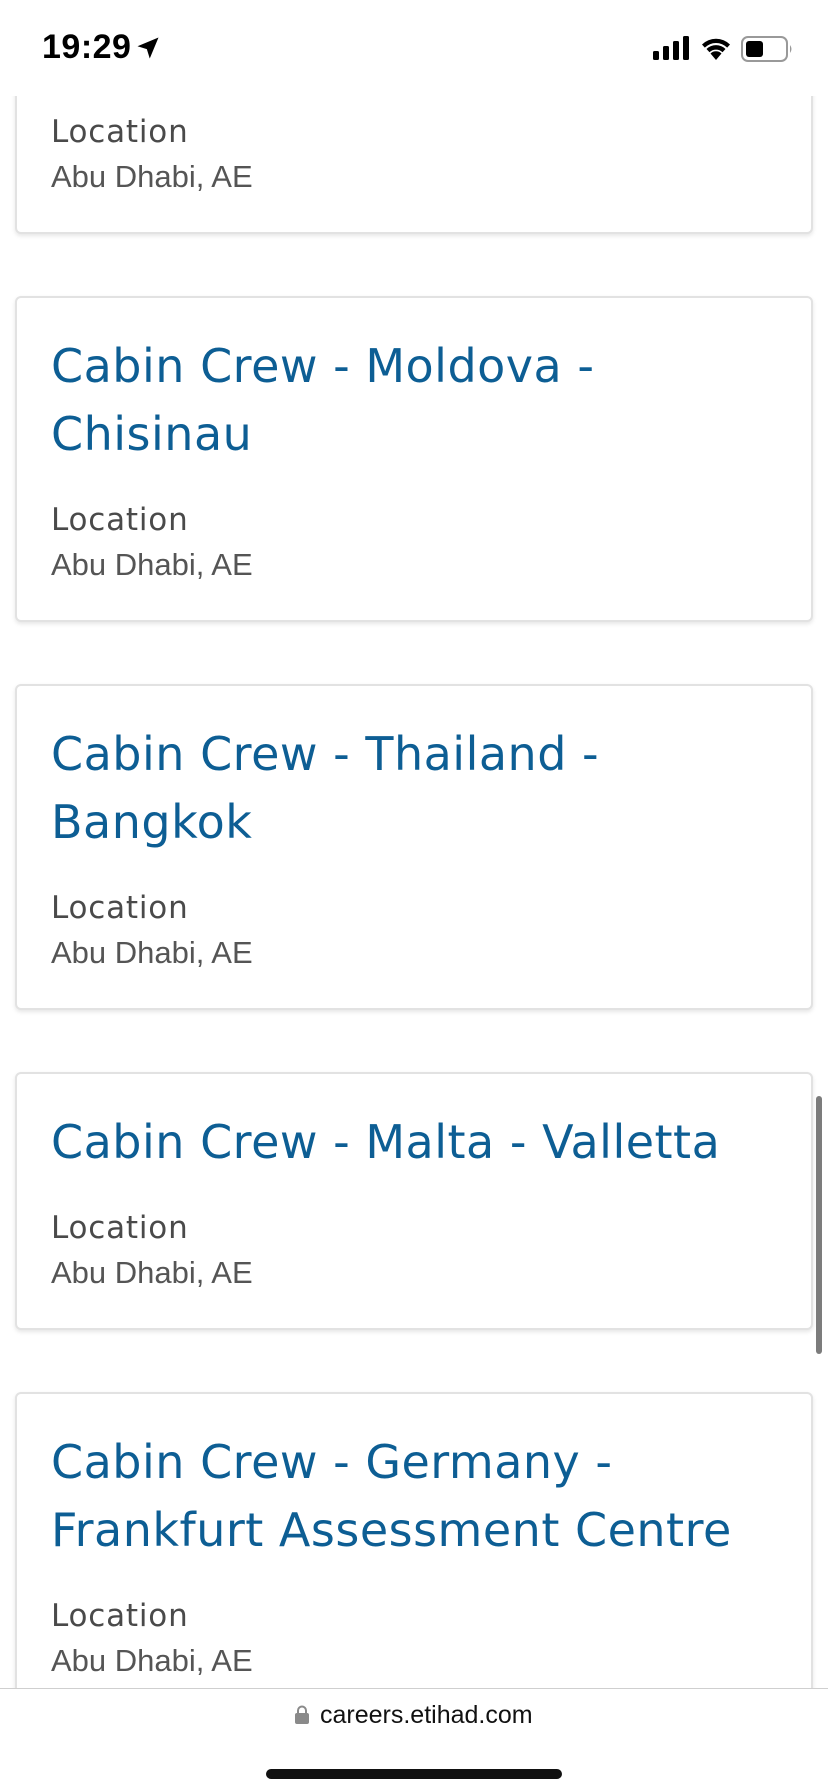 The image size is (828, 1792). Describe the element at coordinates (671, 48) in the screenshot. I see `cellular-signal-icon` at that location.